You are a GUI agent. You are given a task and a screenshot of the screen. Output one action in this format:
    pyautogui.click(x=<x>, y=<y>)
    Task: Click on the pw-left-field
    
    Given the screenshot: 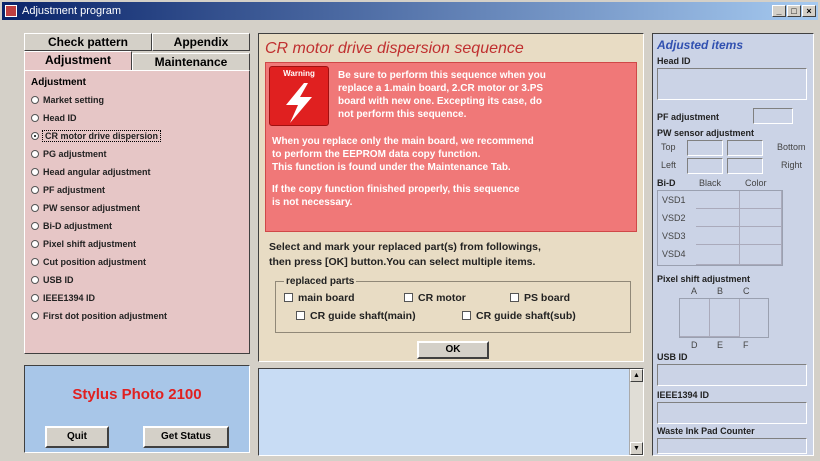 What is the action you would take?
    pyautogui.click(x=705, y=166)
    